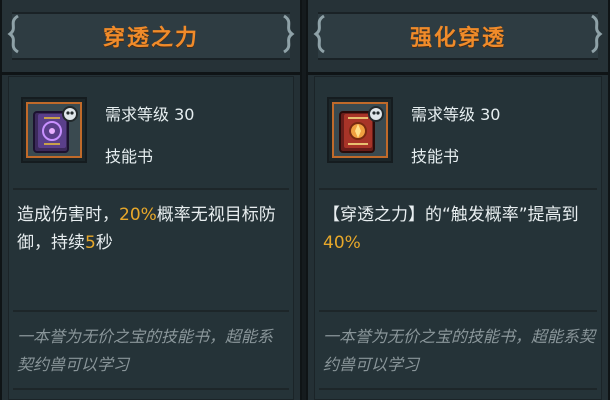  I want to click on description-text: 造成伤害时，, so click(68, 215).